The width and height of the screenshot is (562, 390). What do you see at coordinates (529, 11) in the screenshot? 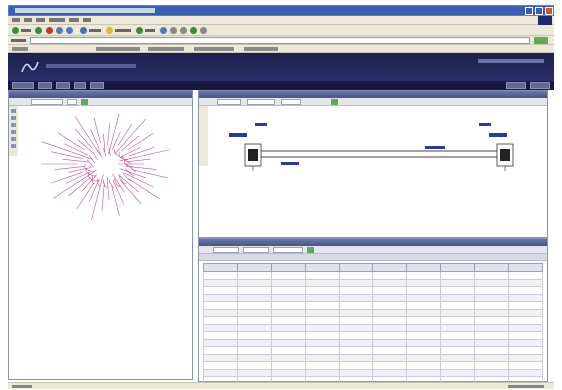
I see `minimize-button` at bounding box center [529, 11].